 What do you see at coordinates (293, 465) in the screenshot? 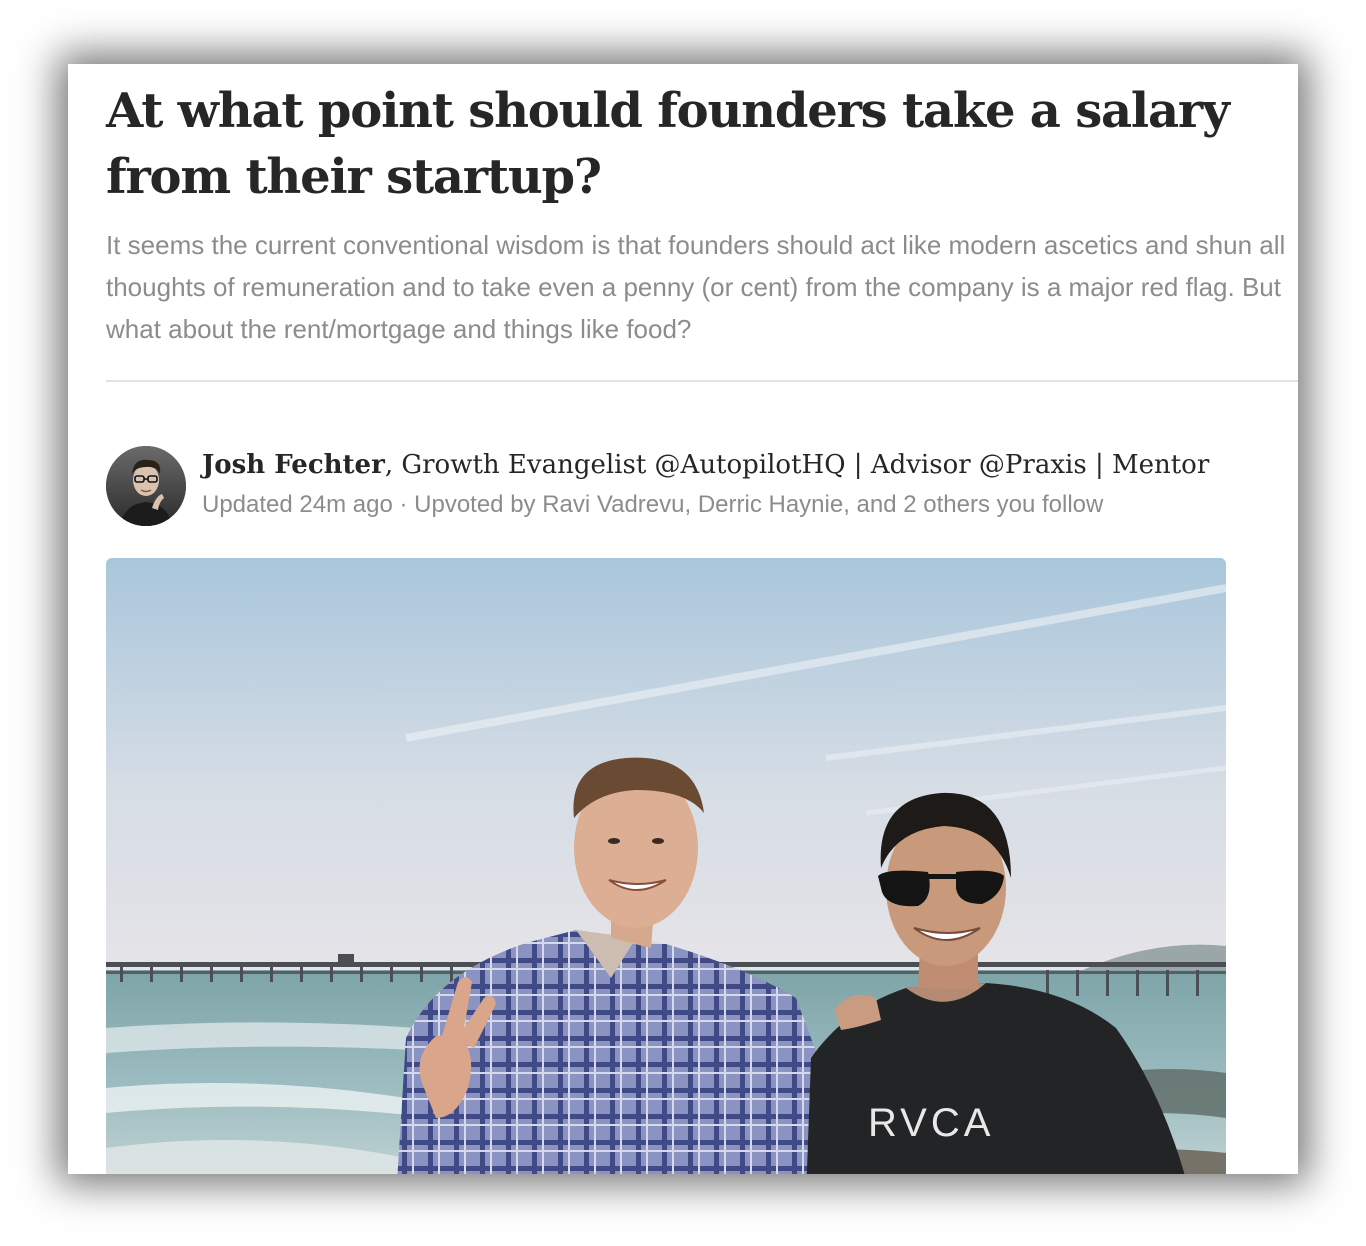
I see `author-name: Josh Fechter` at bounding box center [293, 465].